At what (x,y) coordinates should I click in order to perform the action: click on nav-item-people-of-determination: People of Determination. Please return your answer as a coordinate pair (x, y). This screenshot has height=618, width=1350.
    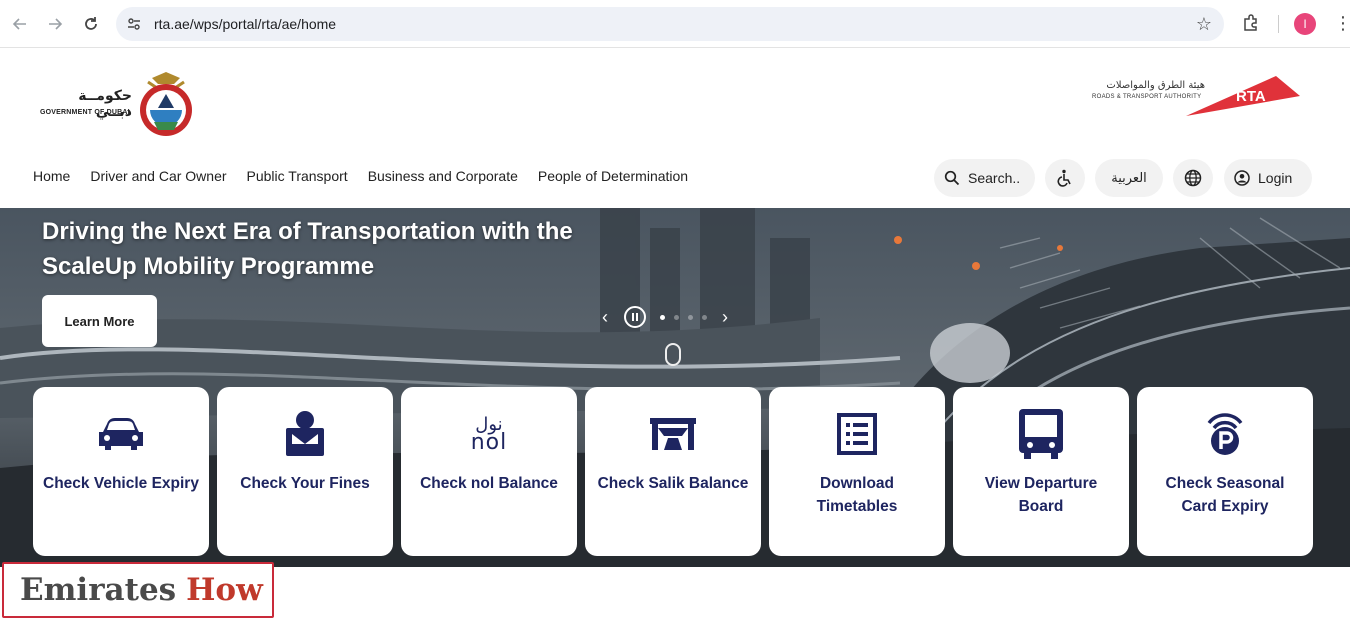
    Looking at the image, I should click on (613, 176).